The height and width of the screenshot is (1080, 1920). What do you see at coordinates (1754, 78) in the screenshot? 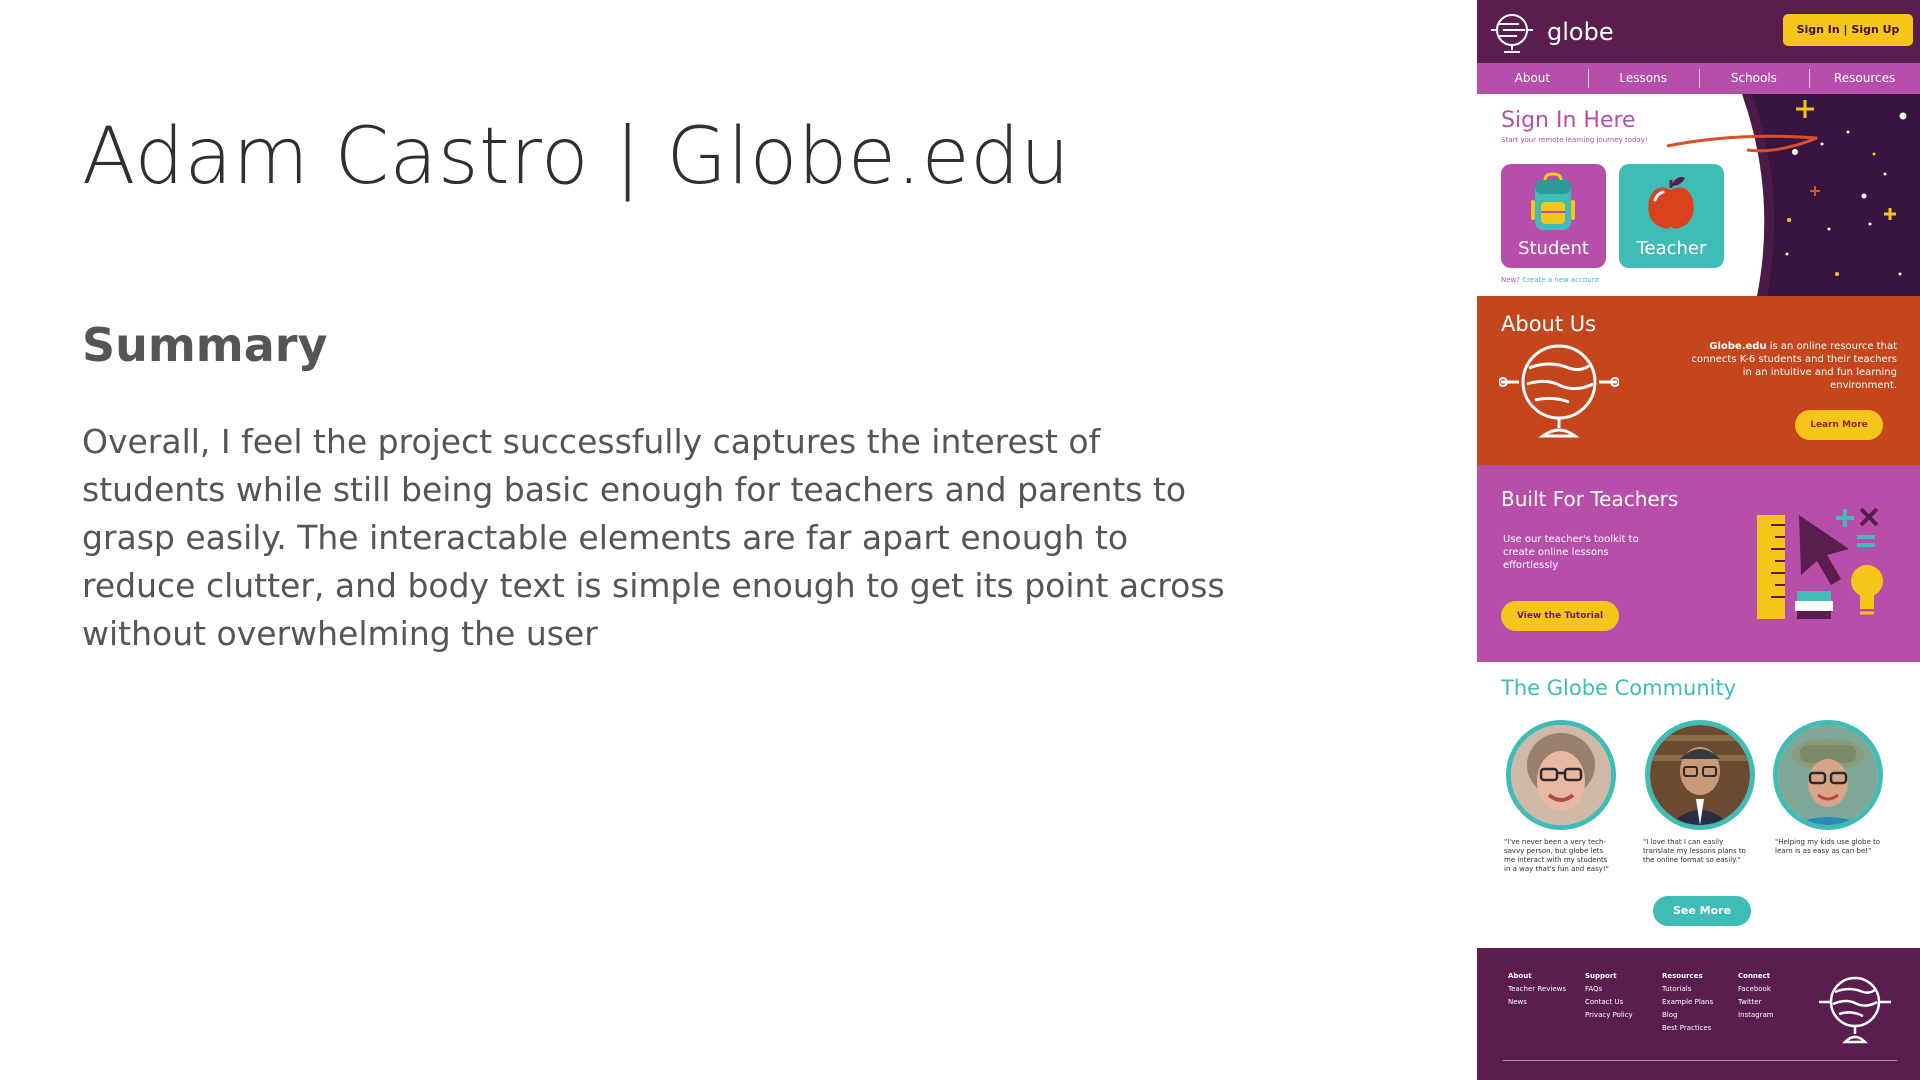
I see `nav-item-schools: Schools` at bounding box center [1754, 78].